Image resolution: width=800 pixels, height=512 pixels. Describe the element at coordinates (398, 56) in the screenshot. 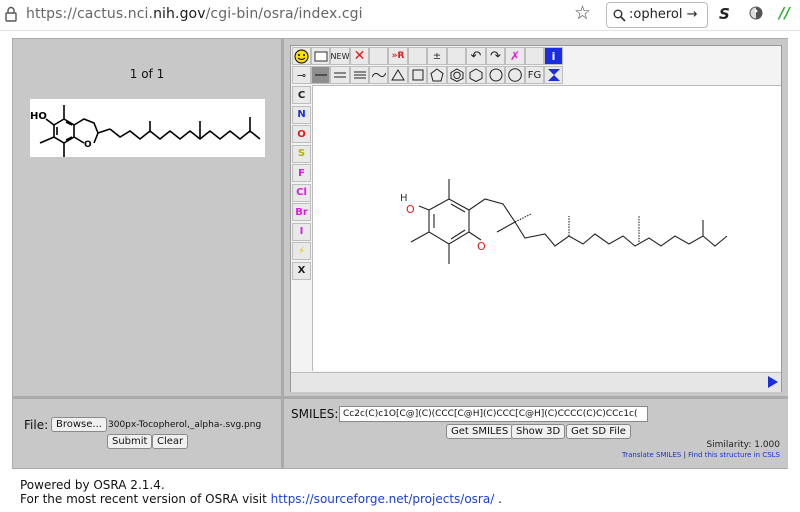

I see `reaction-arrow-icon: »R` at that location.